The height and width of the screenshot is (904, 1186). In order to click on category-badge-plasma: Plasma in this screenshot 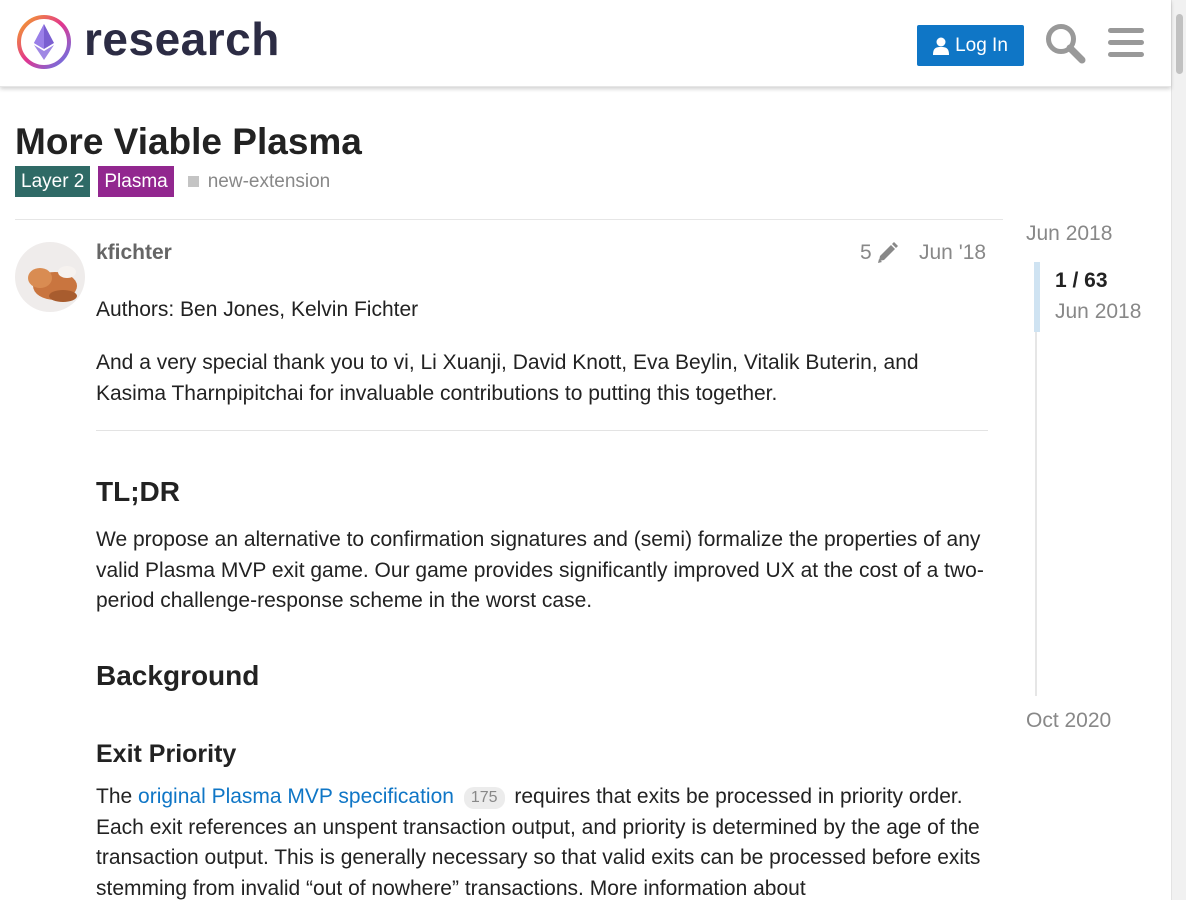, I will do `click(136, 181)`.